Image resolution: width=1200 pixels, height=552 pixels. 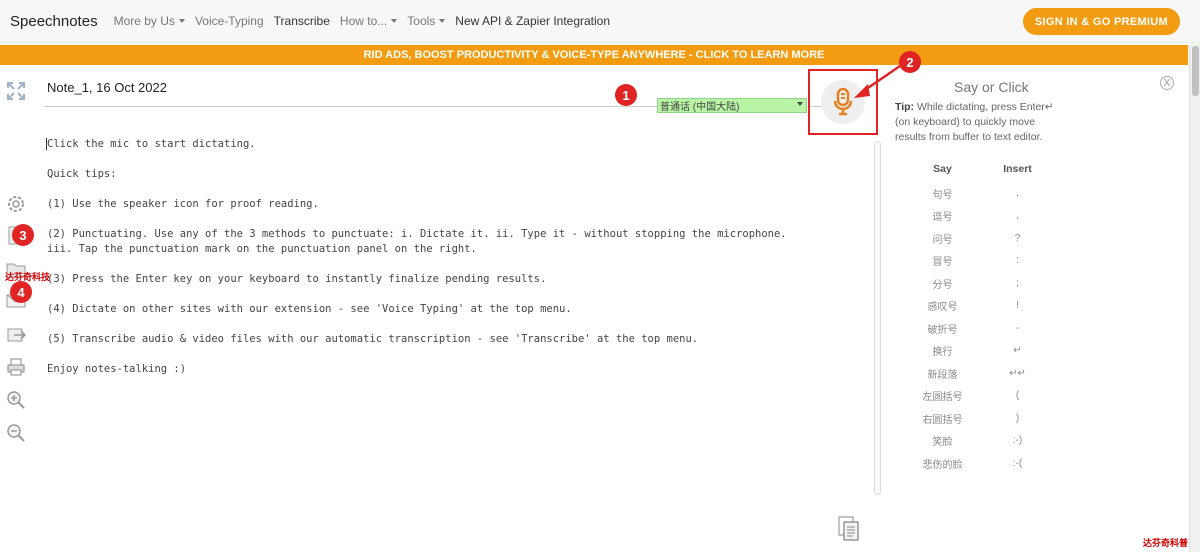 I want to click on export-icon, so click(x=16, y=334).